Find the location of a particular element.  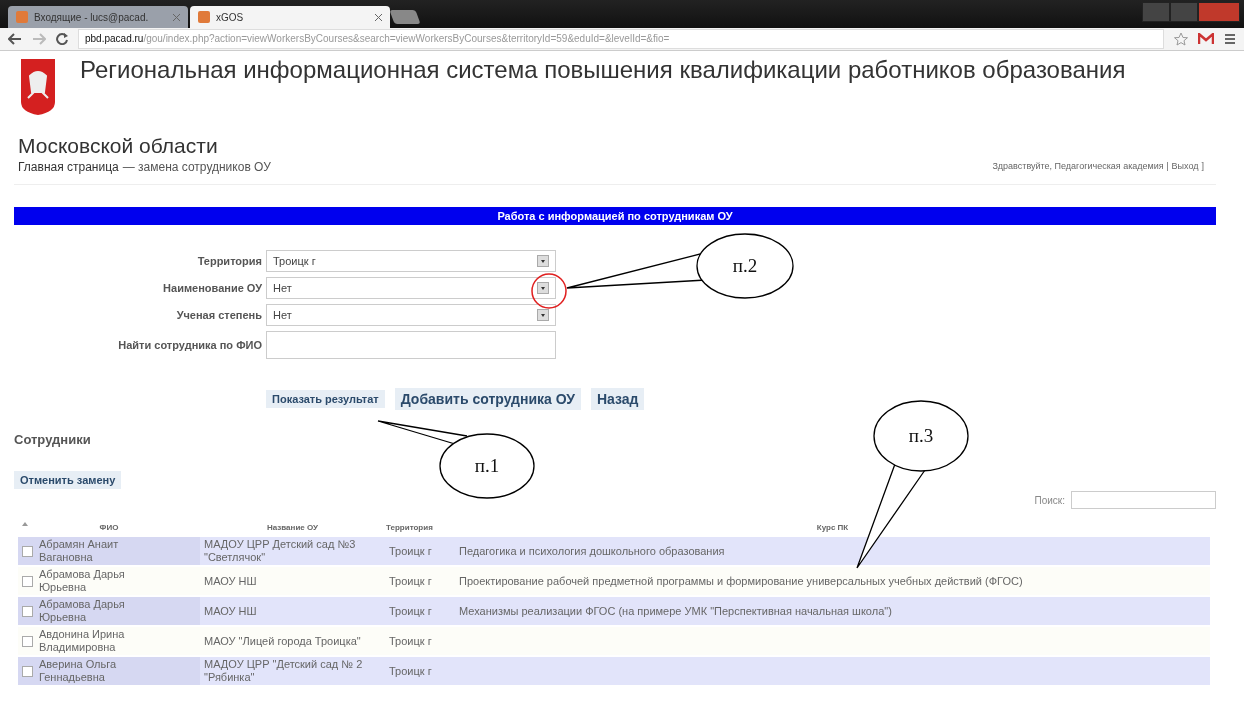

form-button: Назад is located at coordinates (617, 399).